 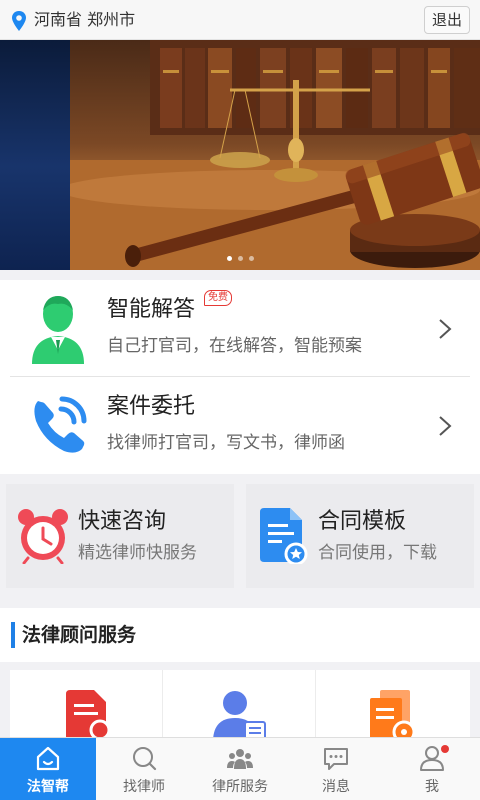 What do you see at coordinates (60, 424) in the screenshot?
I see `phone-call-icon` at bounding box center [60, 424].